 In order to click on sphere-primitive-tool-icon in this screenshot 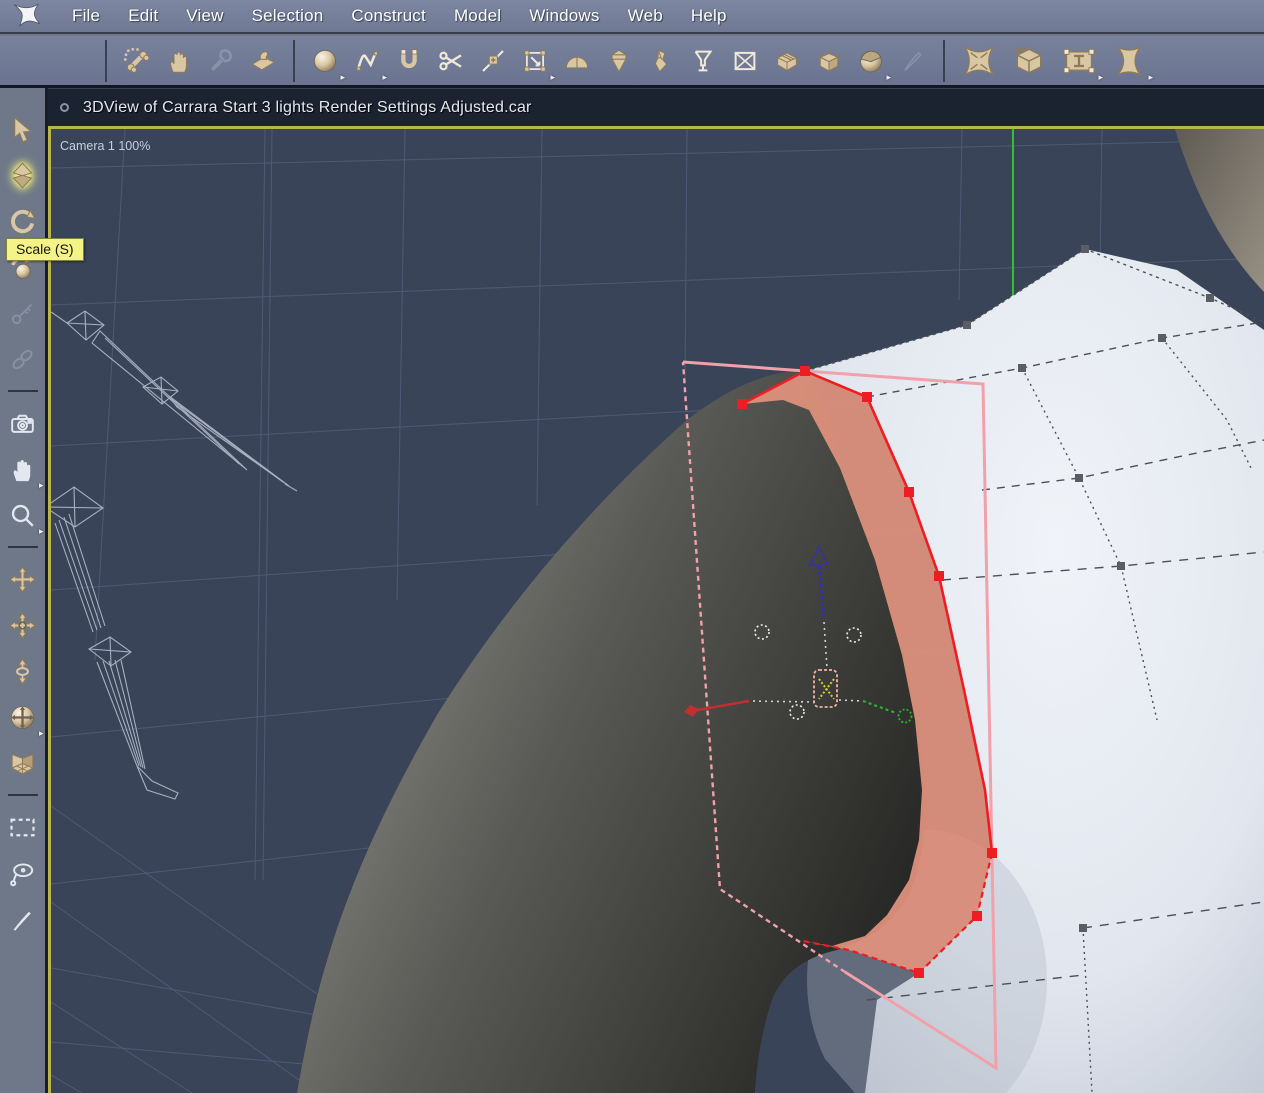, I will do `click(325, 60)`.